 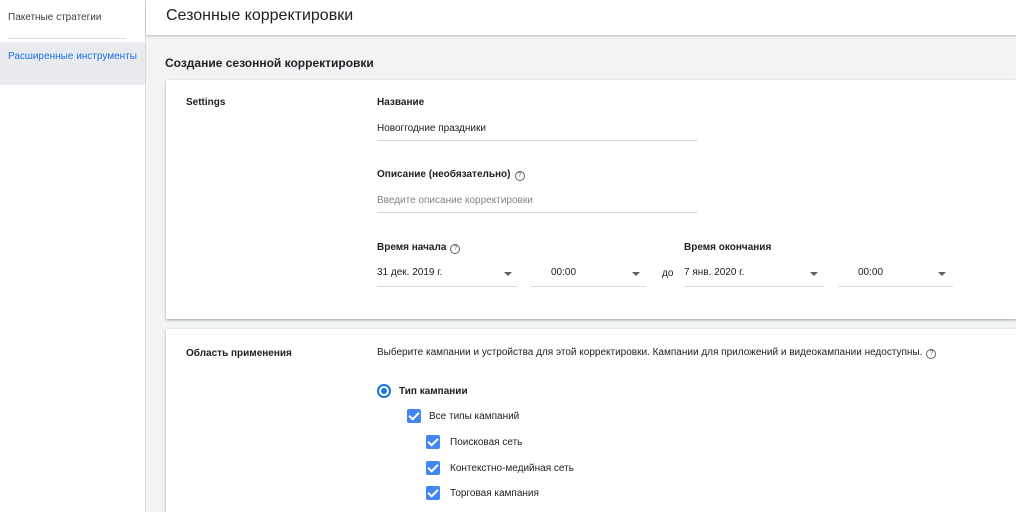 I want to click on page-title: Сезонные корректировки, so click(x=260, y=15).